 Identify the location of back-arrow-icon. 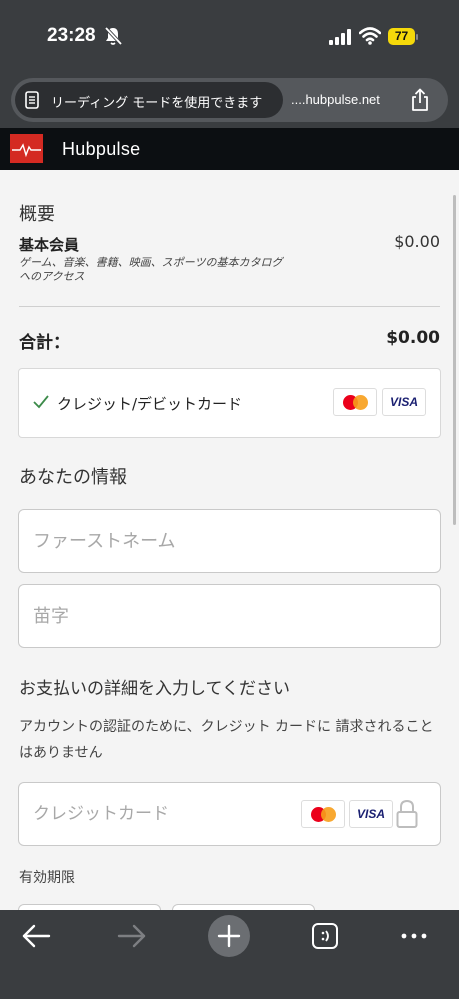
(36, 936).